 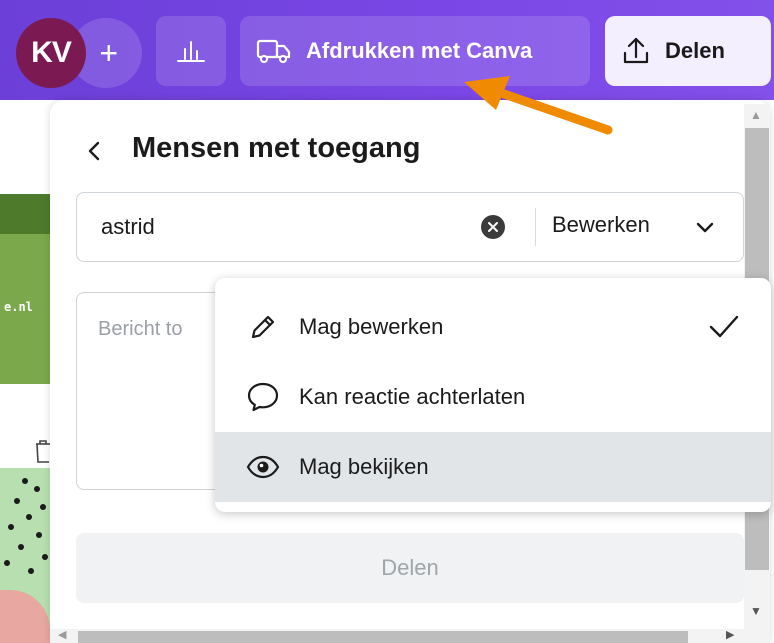 I want to click on eye-icon, so click(x=263, y=467).